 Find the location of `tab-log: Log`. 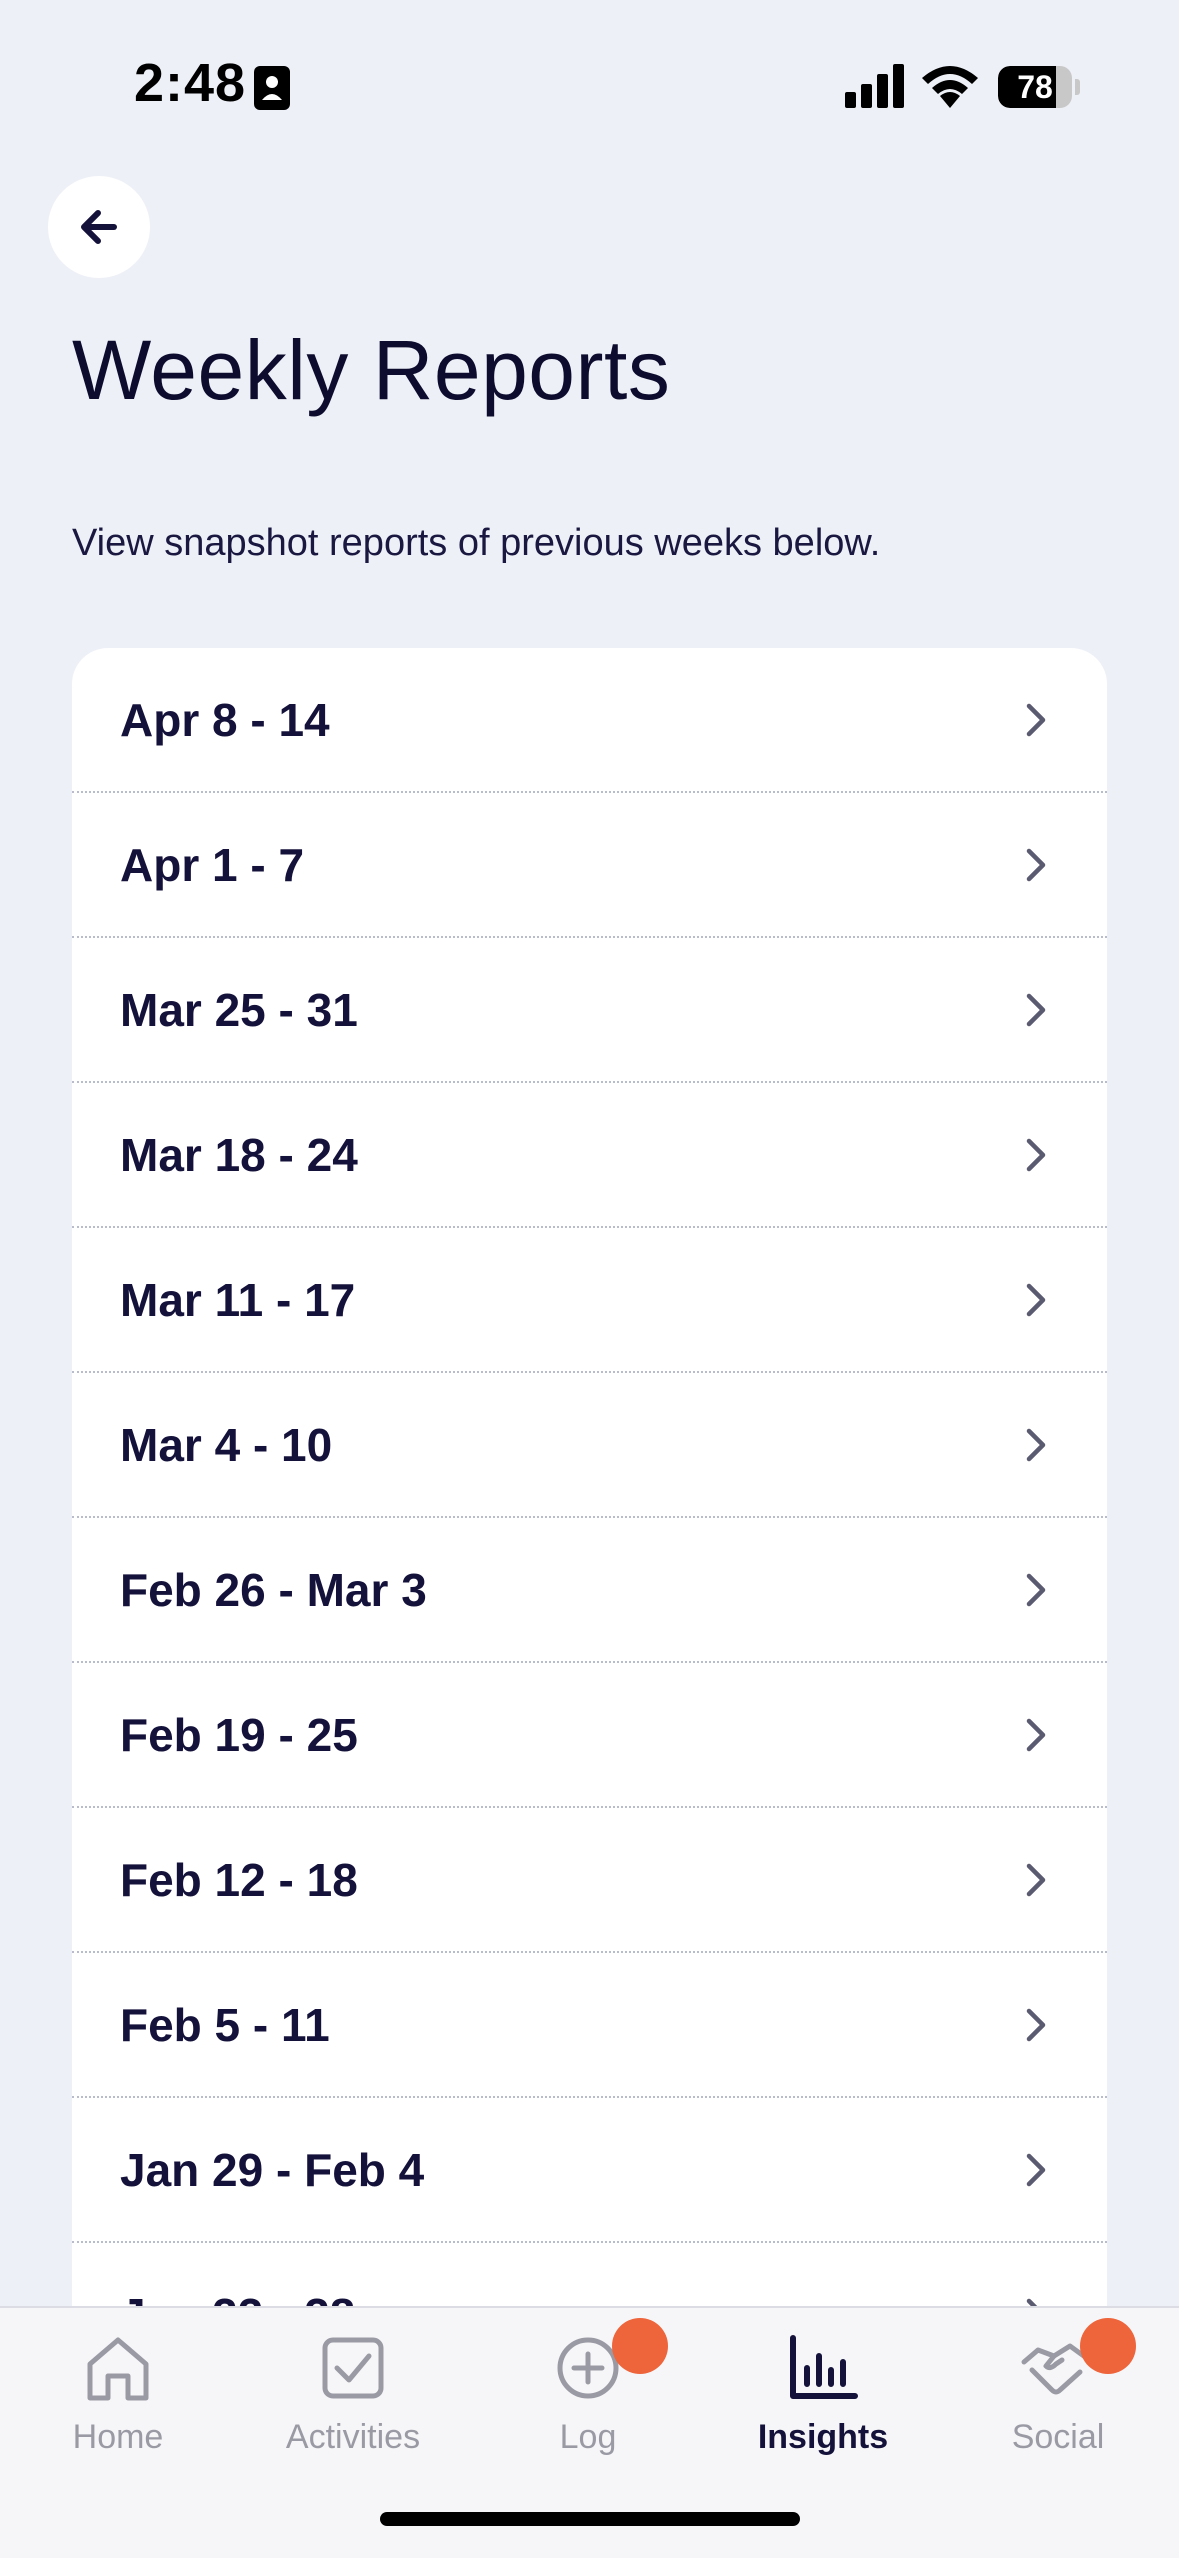

tab-log: Log is located at coordinates (588, 2398).